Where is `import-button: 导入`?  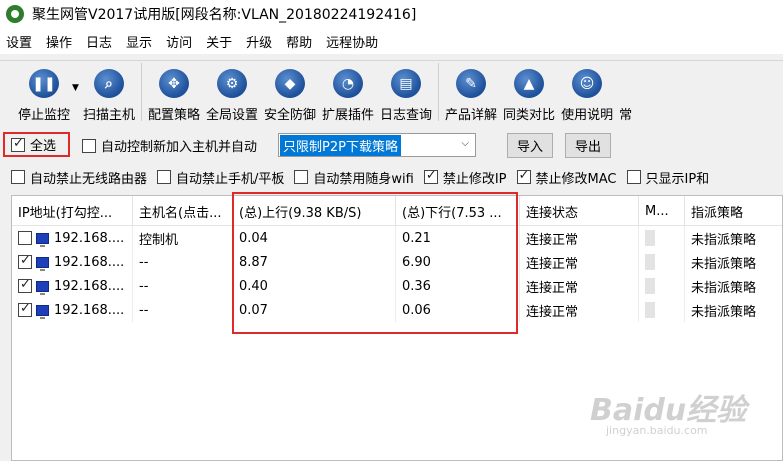
import-button: 导入 is located at coordinates (530, 145).